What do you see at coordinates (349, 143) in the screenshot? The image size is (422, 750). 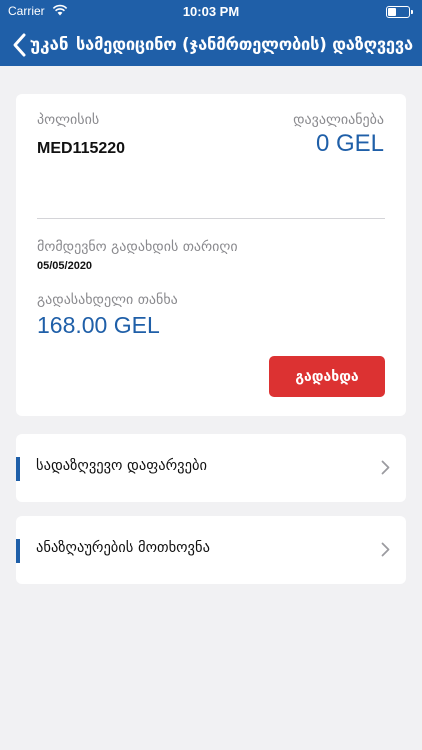 I see `debt-value: 0 GEL` at bounding box center [349, 143].